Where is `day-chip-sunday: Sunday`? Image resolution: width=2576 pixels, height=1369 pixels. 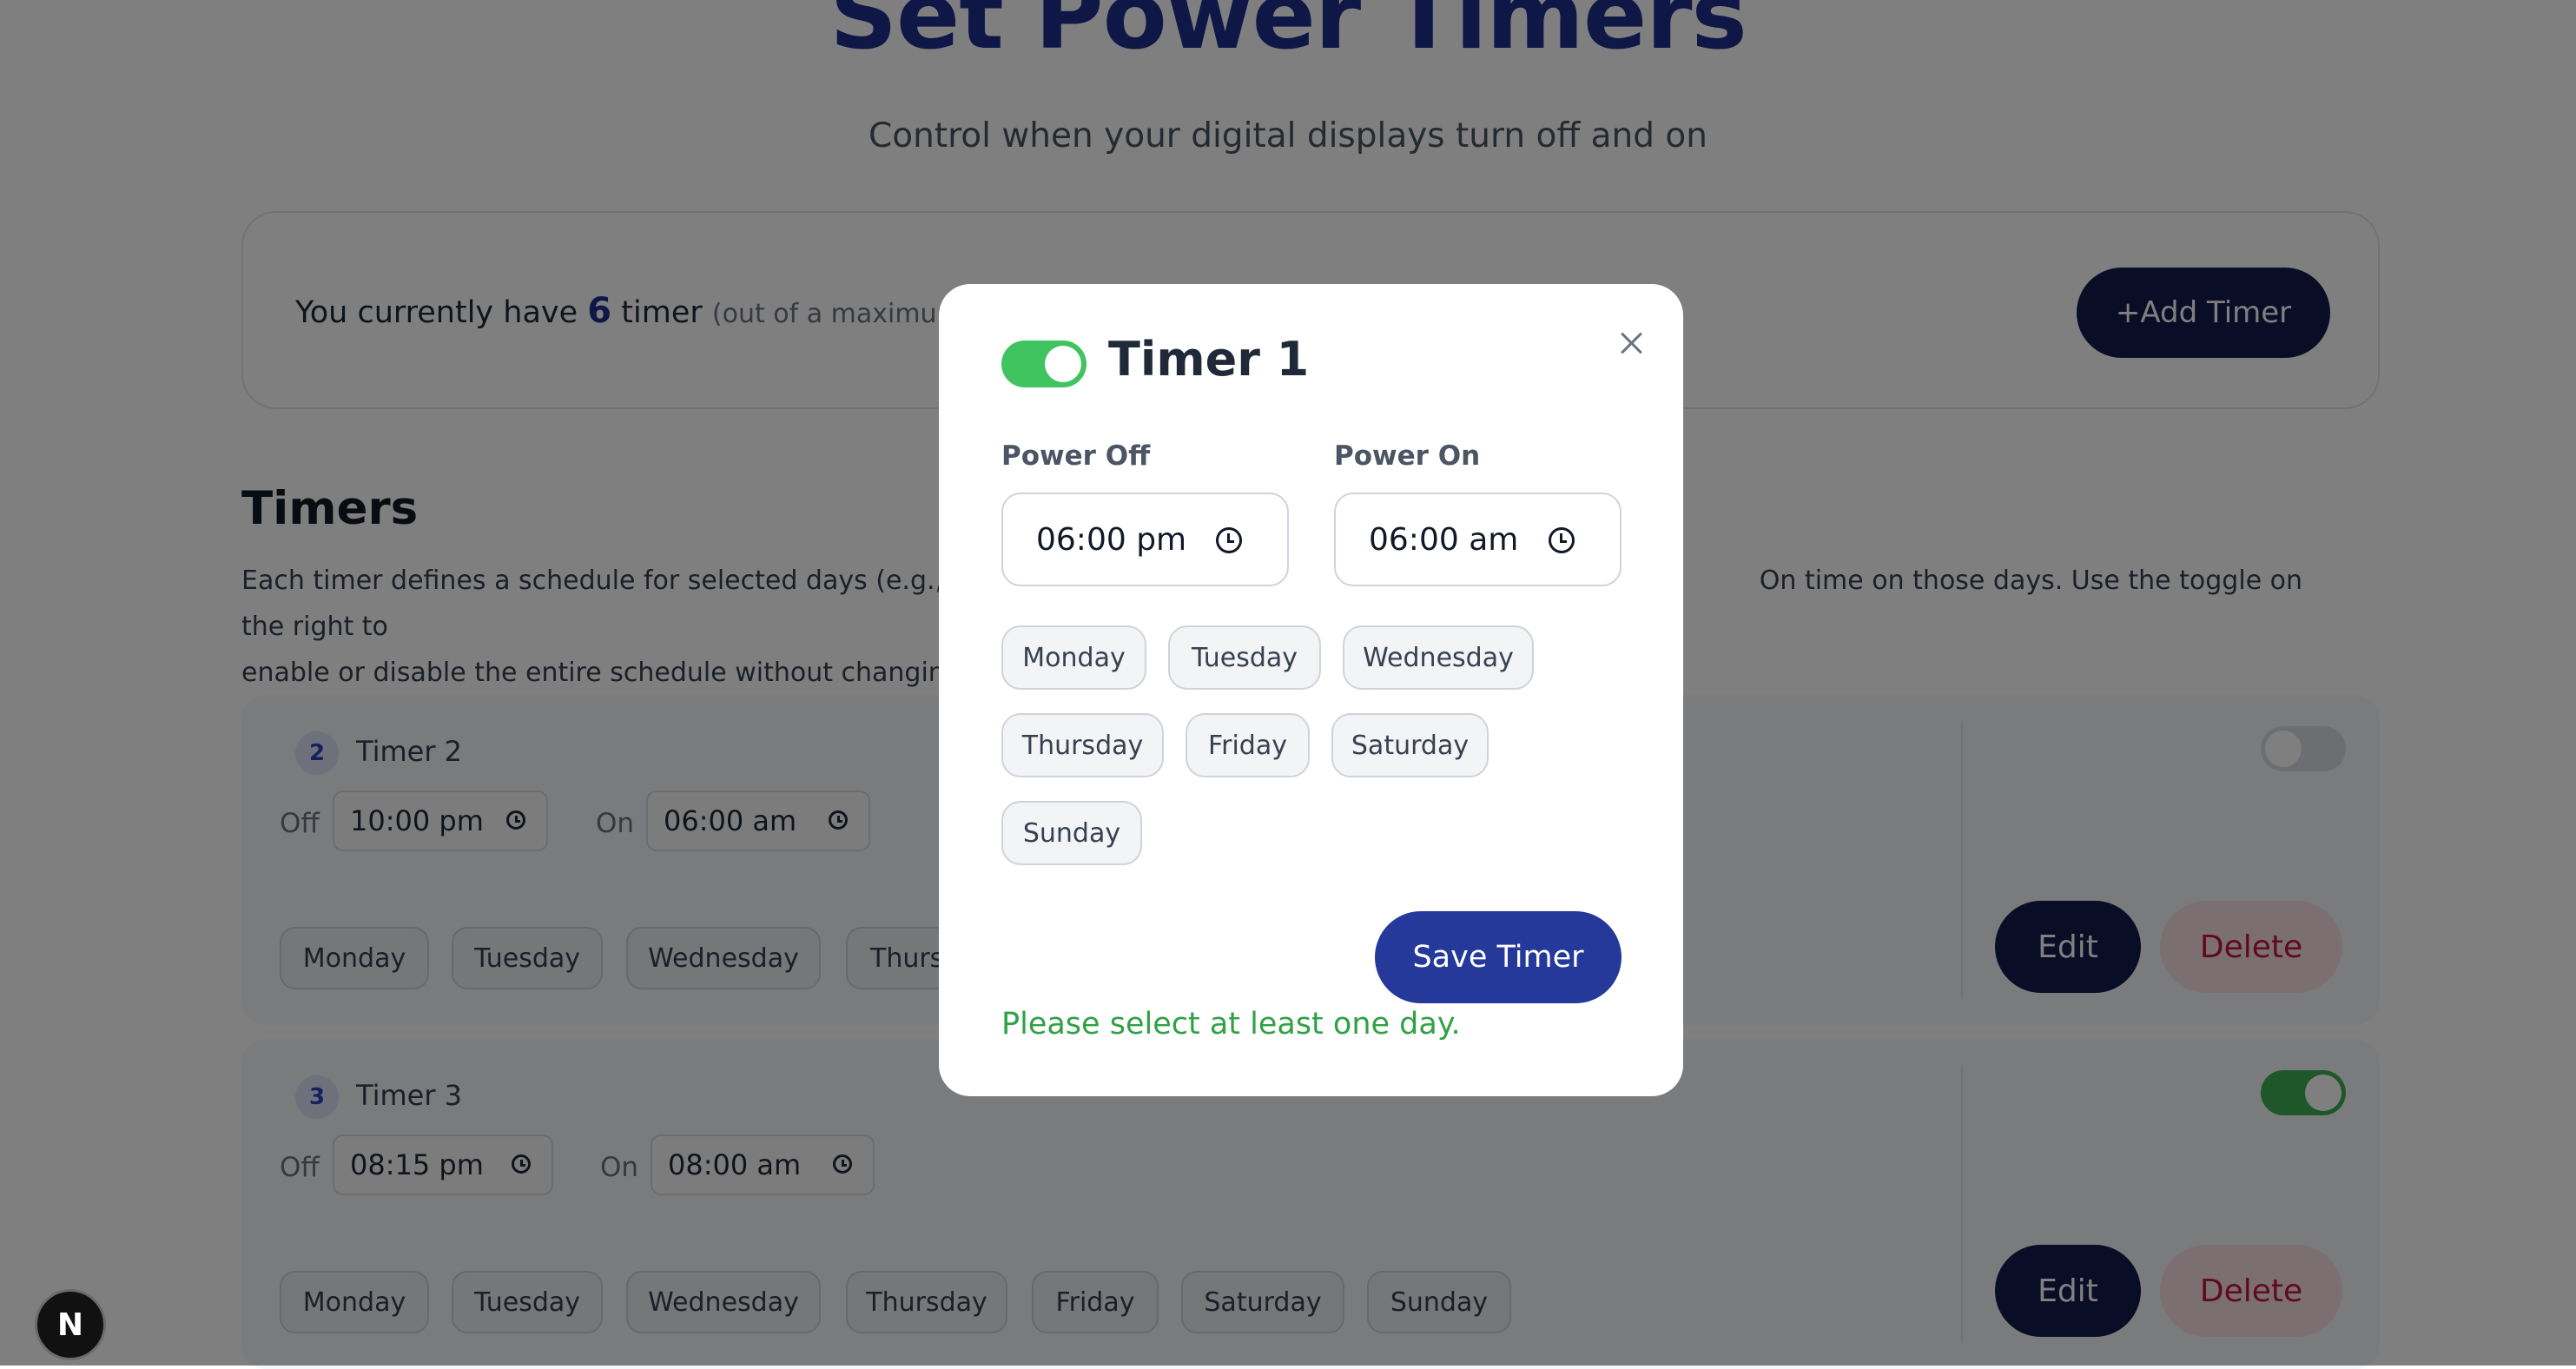 day-chip-sunday: Sunday is located at coordinates (1071, 833).